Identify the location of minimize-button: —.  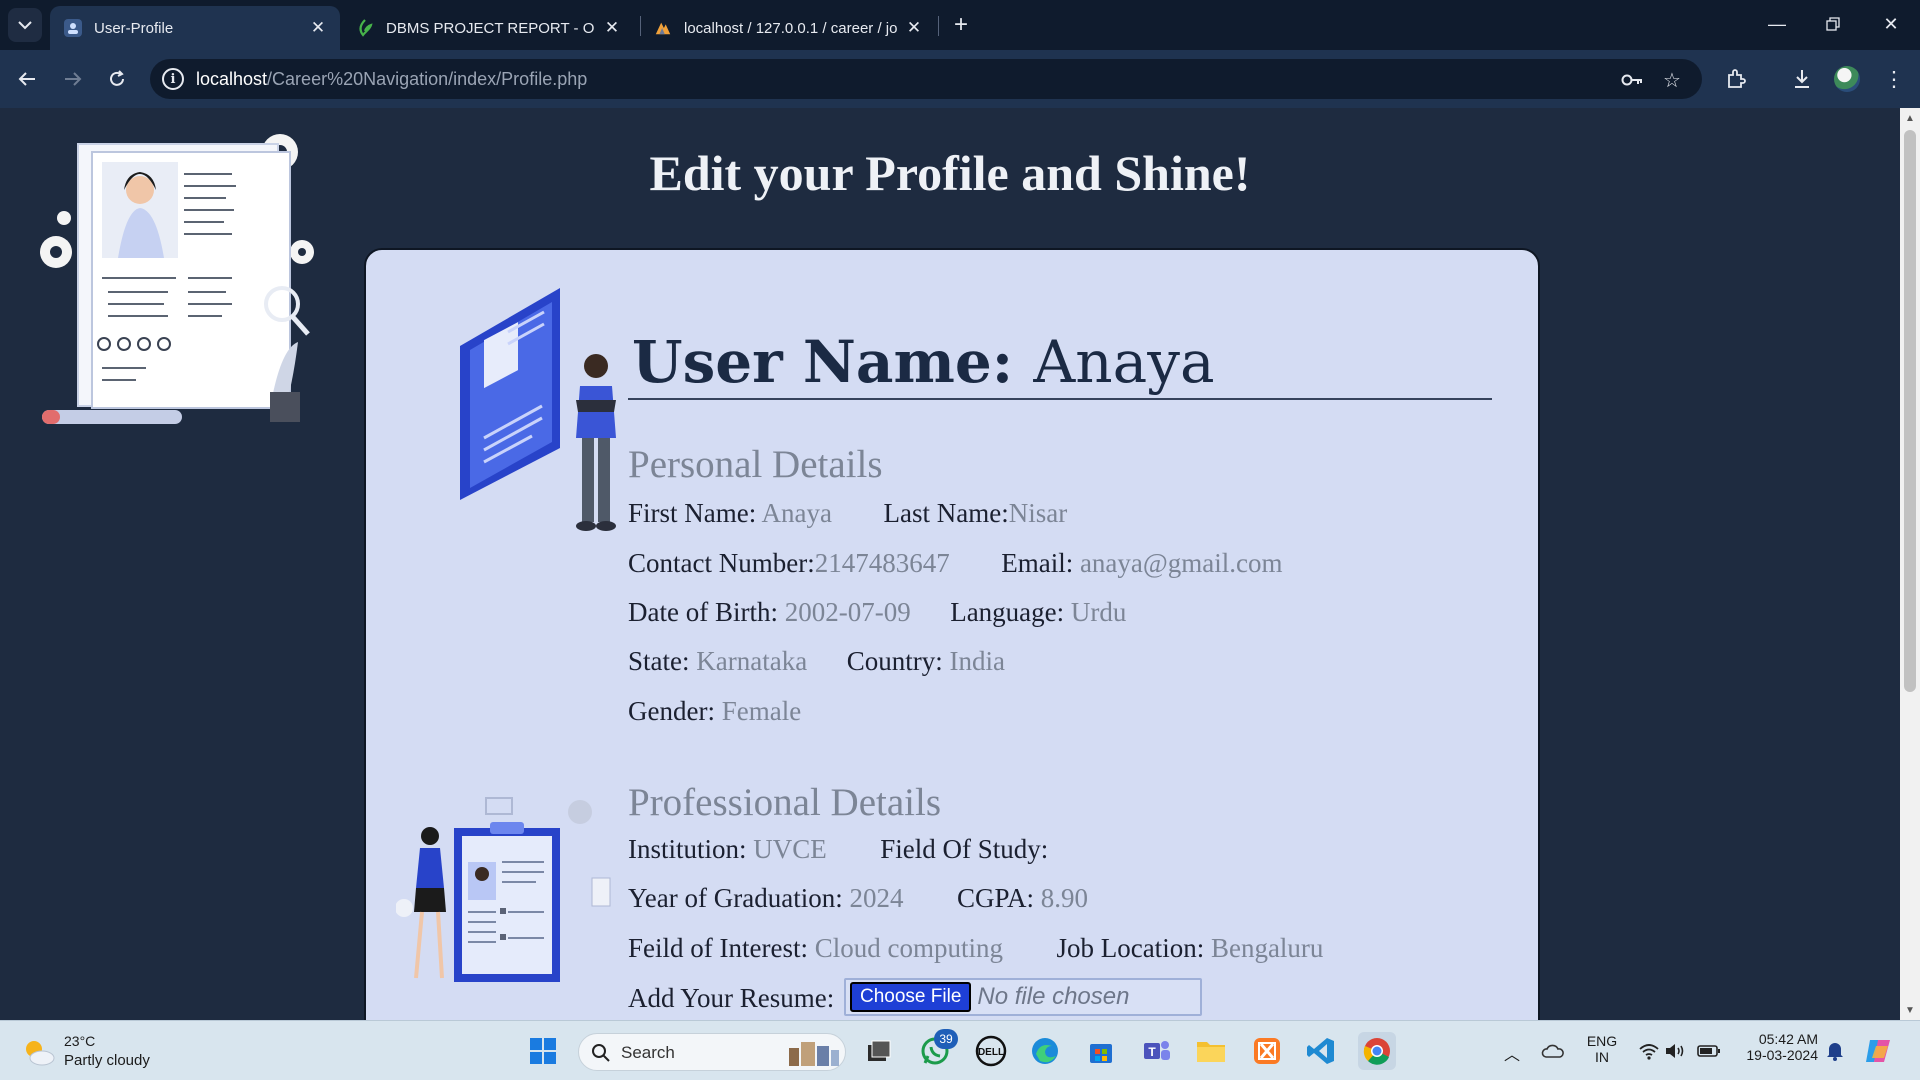
(1777, 24).